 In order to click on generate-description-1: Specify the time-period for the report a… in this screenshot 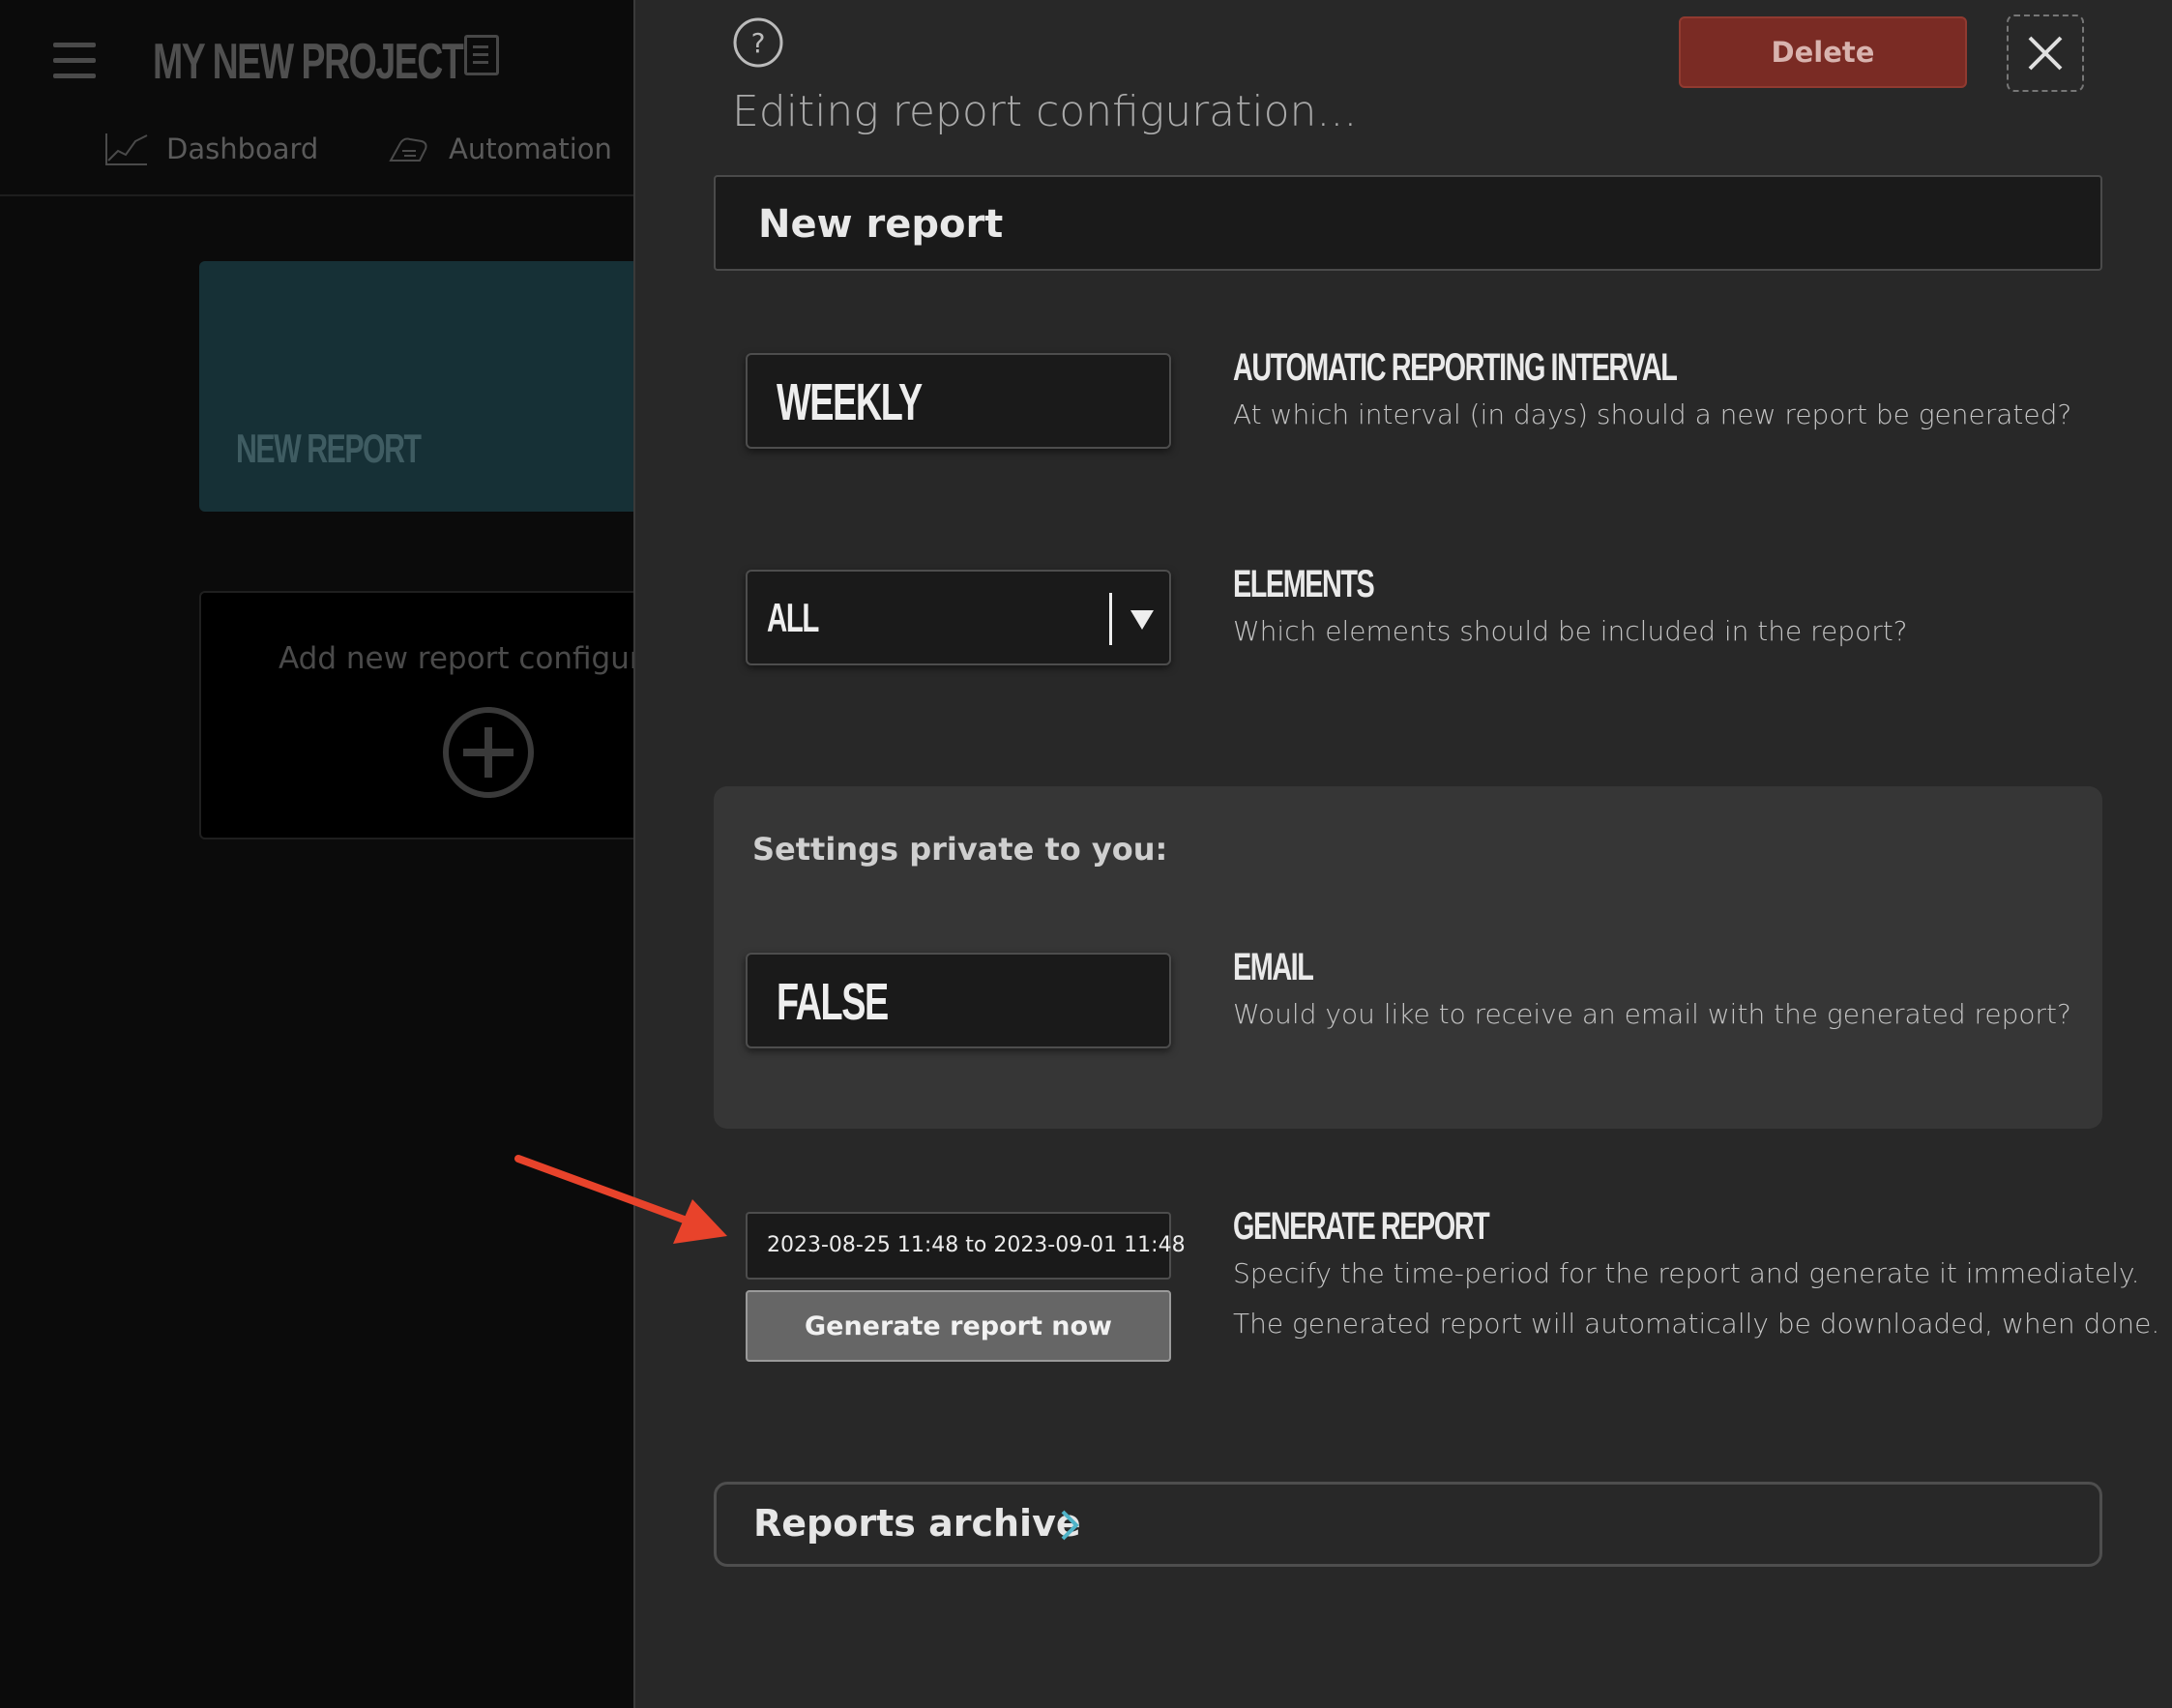, I will do `click(1686, 1273)`.